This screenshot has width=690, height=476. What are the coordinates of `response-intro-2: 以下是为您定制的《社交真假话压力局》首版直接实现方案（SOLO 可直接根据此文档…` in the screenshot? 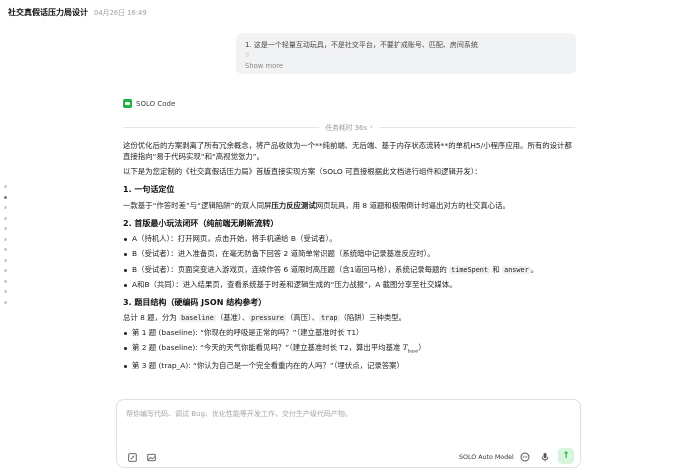 It's located at (302, 172).